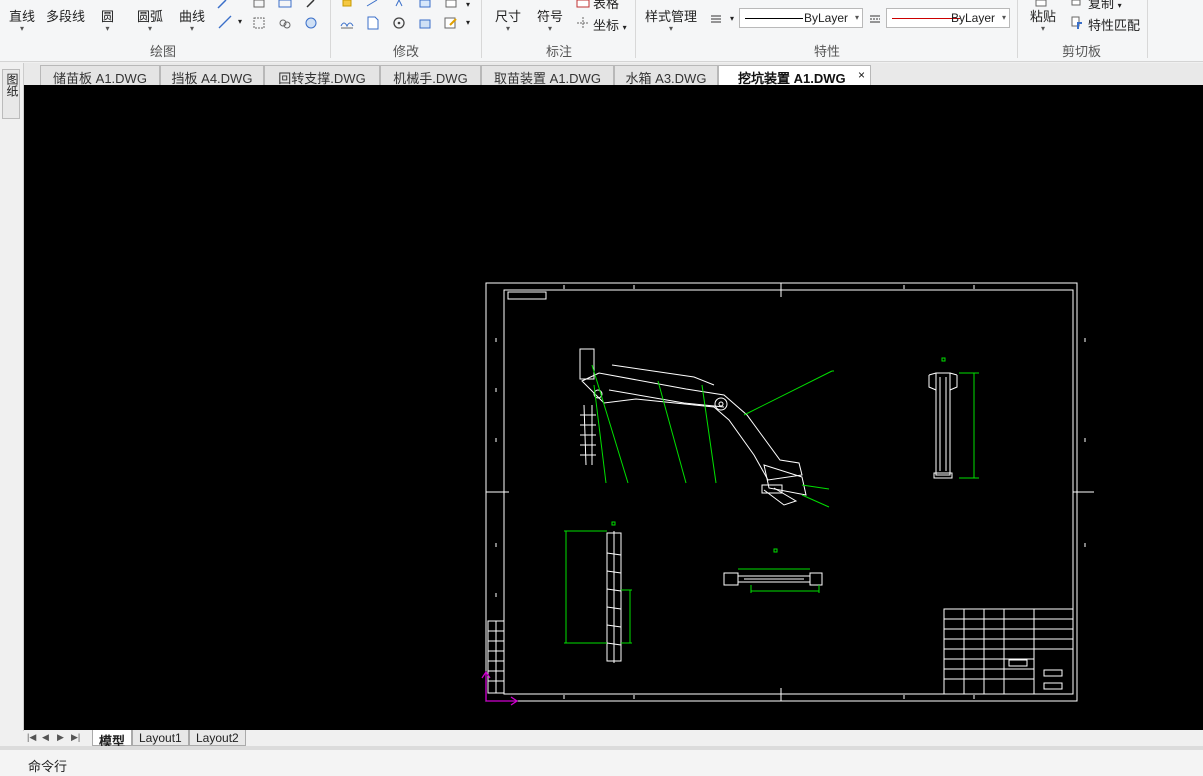 This screenshot has height=776, width=1203. I want to click on trim-icon, so click(425, 23).